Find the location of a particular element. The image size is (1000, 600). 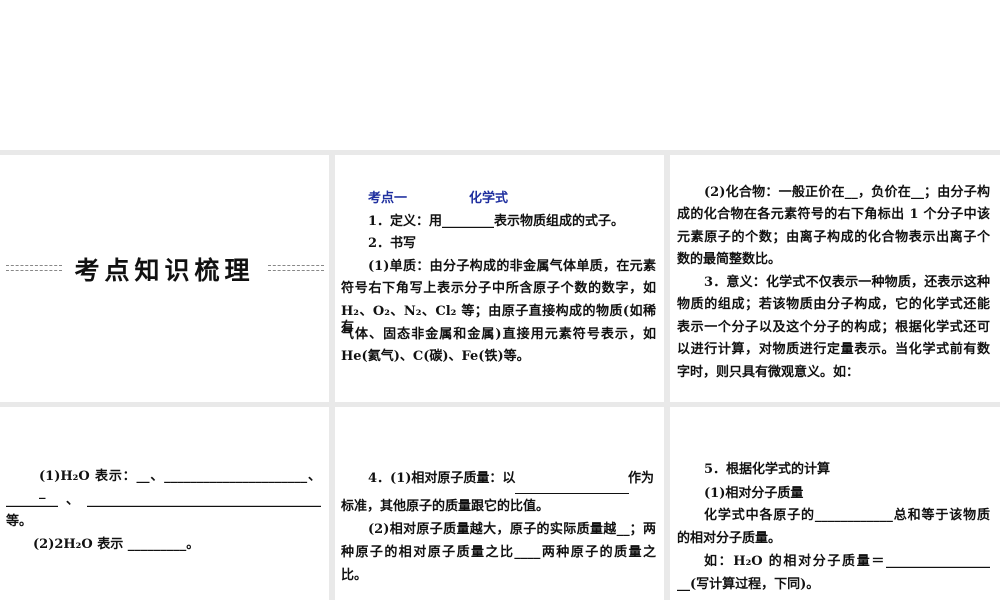

text-line: 4．(1)相对原子质量：以 is located at coordinates (442, 478).